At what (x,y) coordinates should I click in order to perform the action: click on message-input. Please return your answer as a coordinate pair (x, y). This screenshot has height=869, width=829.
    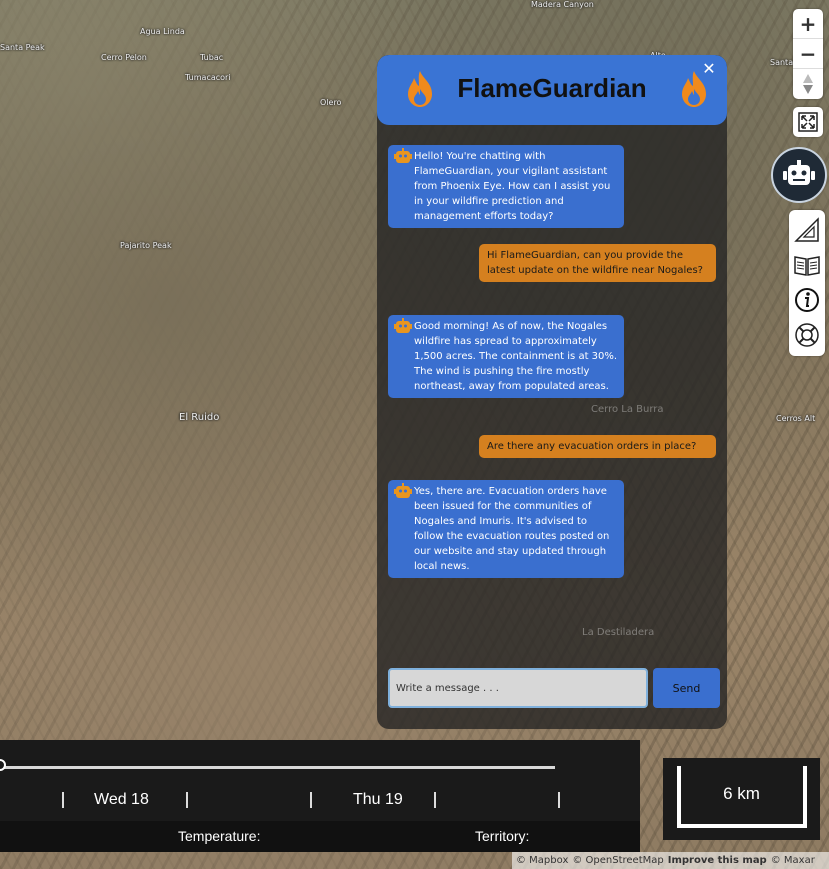
    Looking at the image, I should click on (518, 688).